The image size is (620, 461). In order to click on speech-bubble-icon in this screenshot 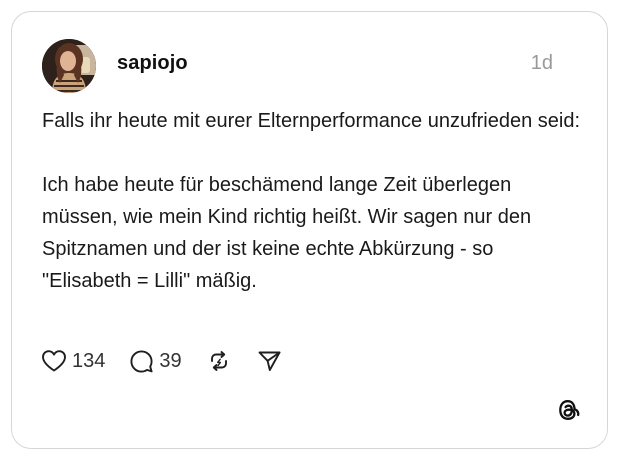, I will do `click(141, 361)`.